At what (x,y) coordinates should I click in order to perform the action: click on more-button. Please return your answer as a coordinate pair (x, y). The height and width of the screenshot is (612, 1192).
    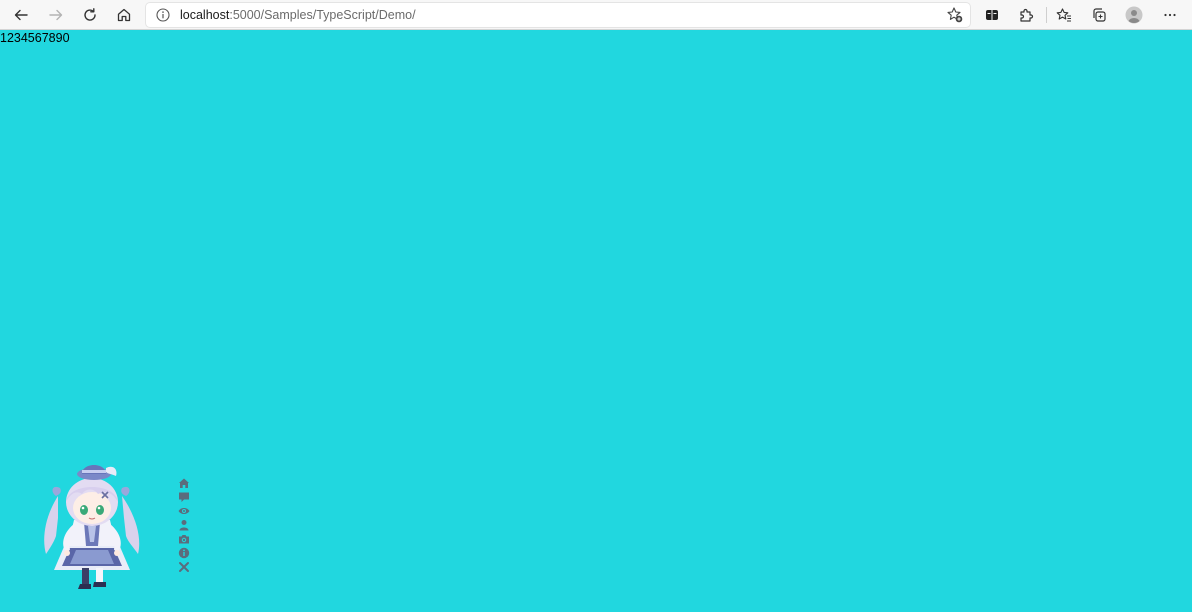
    Looking at the image, I should click on (1170, 15).